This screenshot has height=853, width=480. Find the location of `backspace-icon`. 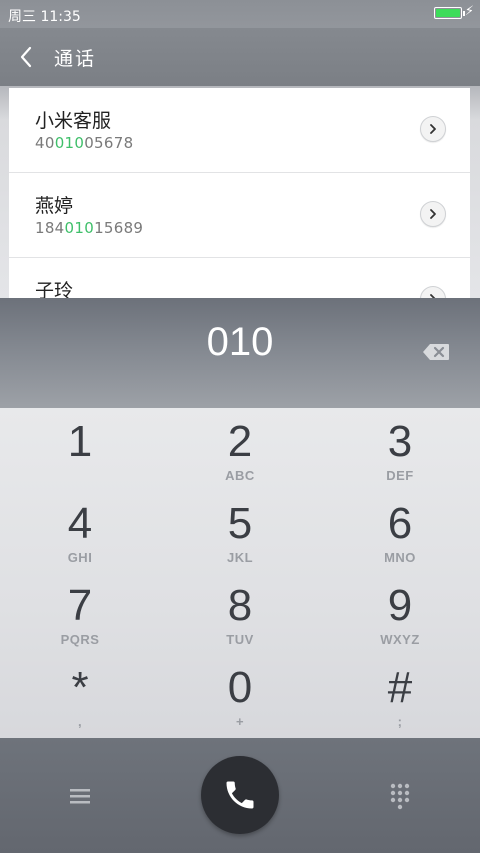

backspace-icon is located at coordinates (436, 352).